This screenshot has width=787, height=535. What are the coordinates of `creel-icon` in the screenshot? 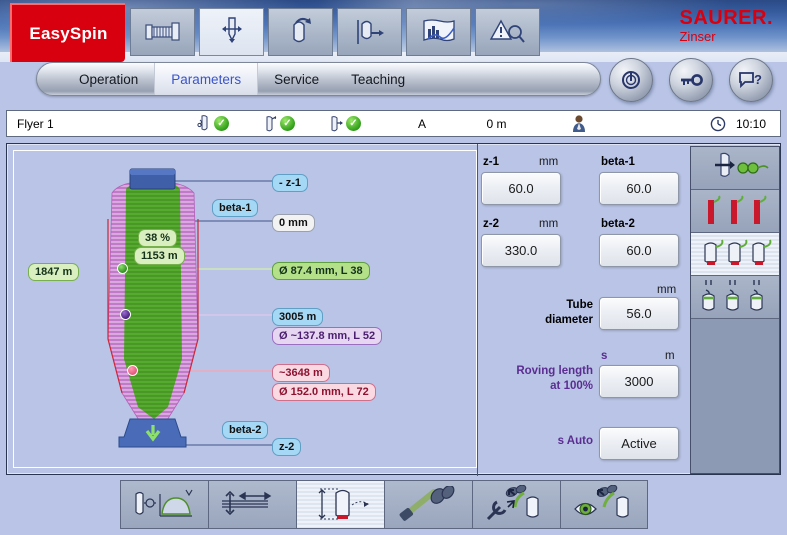 It's located at (426, 503).